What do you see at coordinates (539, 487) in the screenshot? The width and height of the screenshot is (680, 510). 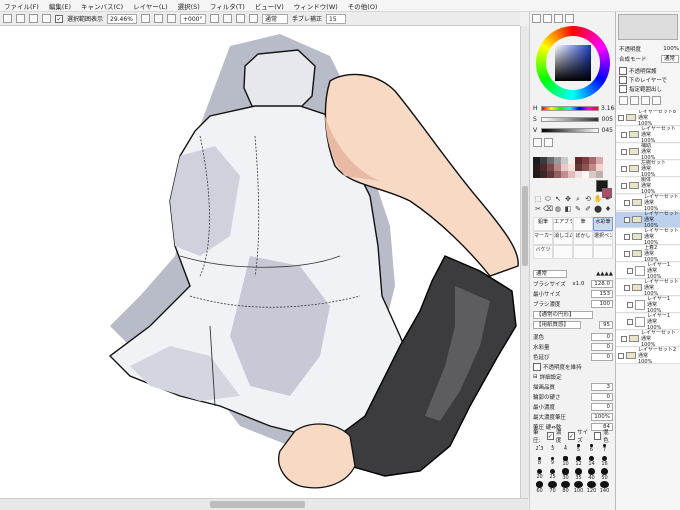 I see `brush-size-preset: 60` at bounding box center [539, 487].